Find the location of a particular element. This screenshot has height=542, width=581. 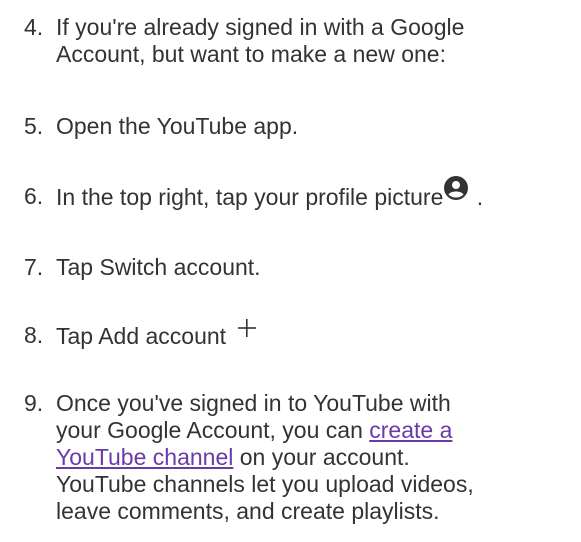

step-number: 5. is located at coordinates (34, 126).